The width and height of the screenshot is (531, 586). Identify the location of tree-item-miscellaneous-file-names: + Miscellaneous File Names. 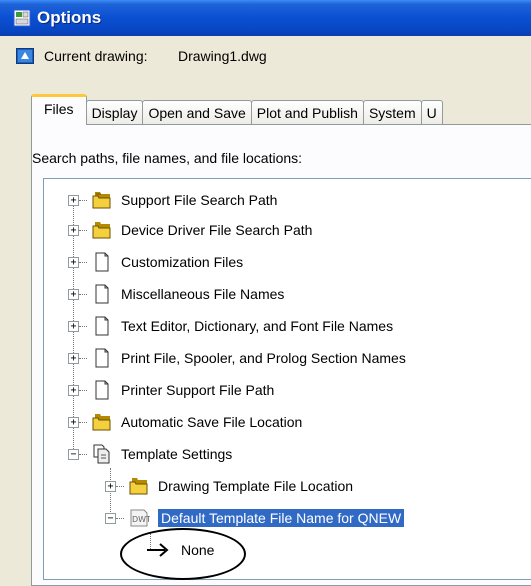
(176, 294).